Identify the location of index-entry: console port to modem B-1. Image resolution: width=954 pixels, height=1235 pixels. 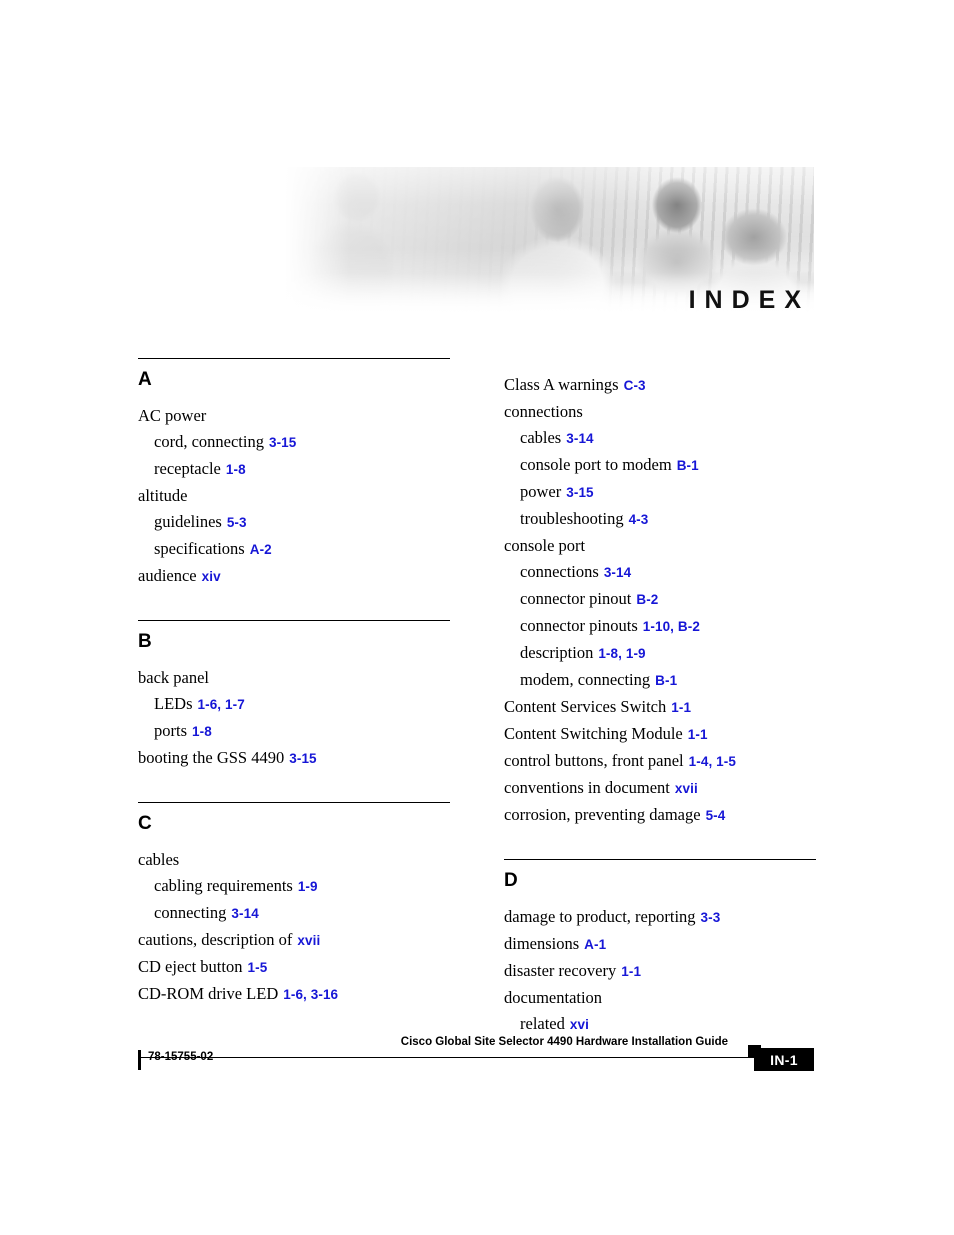
(660, 465).